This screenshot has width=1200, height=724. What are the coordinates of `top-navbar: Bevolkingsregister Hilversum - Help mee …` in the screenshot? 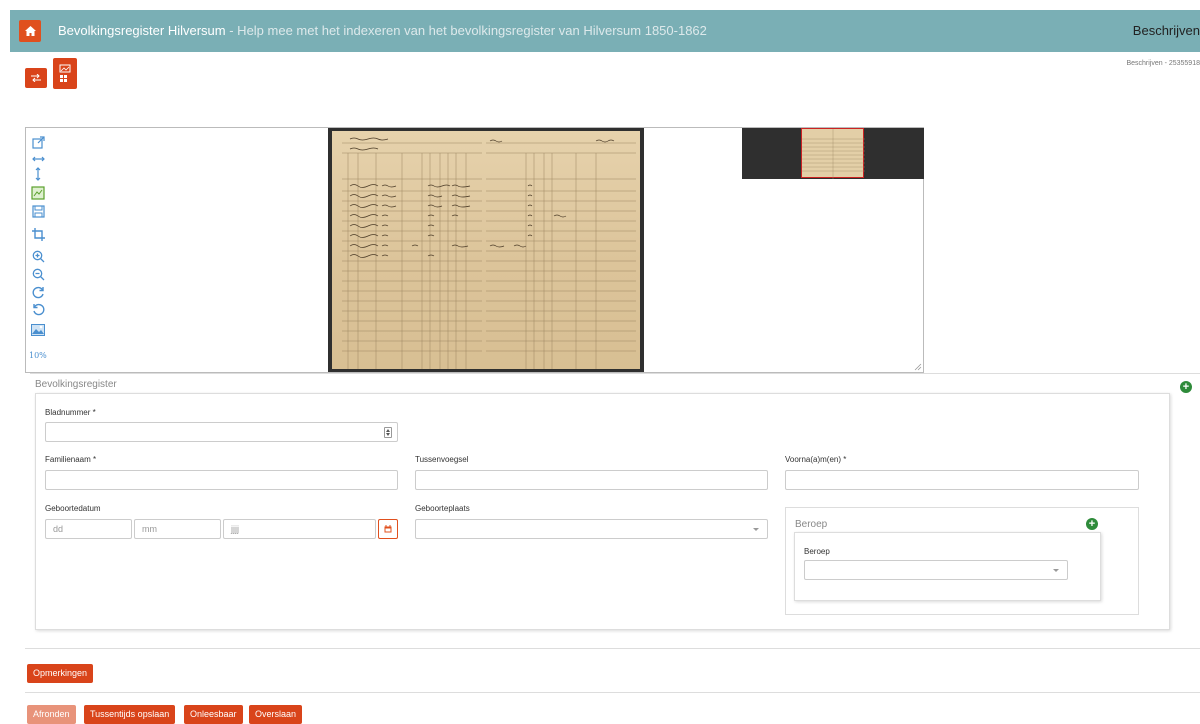 It's located at (605, 31).